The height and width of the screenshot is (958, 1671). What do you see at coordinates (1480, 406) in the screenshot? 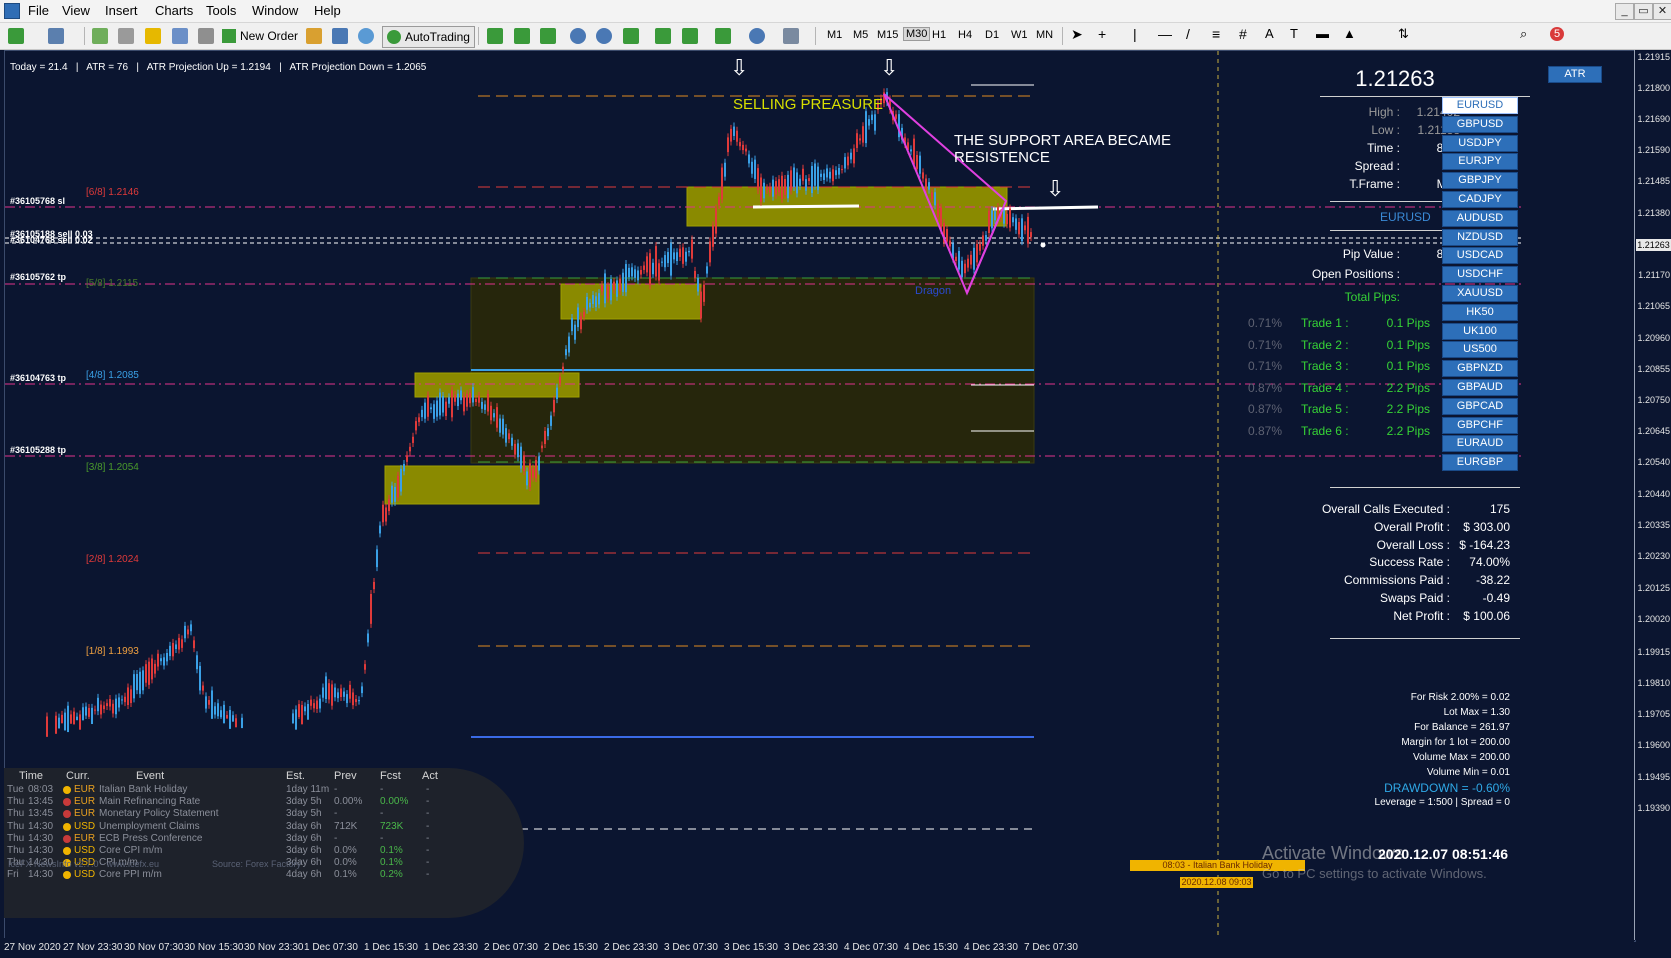
I see `symbol-button-gbpcad: GBPCAD` at bounding box center [1480, 406].